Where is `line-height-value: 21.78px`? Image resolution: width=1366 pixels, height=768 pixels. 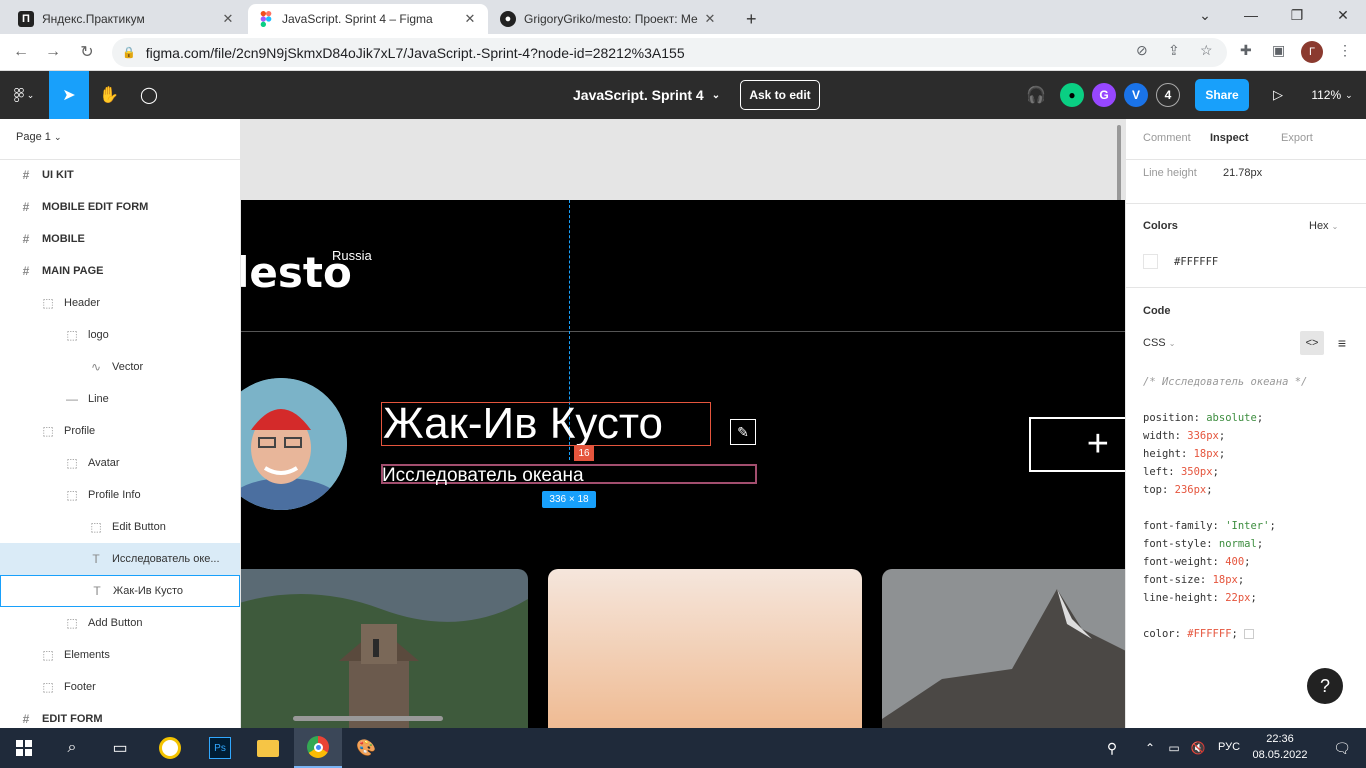 line-height-value: 21.78px is located at coordinates (1243, 173).